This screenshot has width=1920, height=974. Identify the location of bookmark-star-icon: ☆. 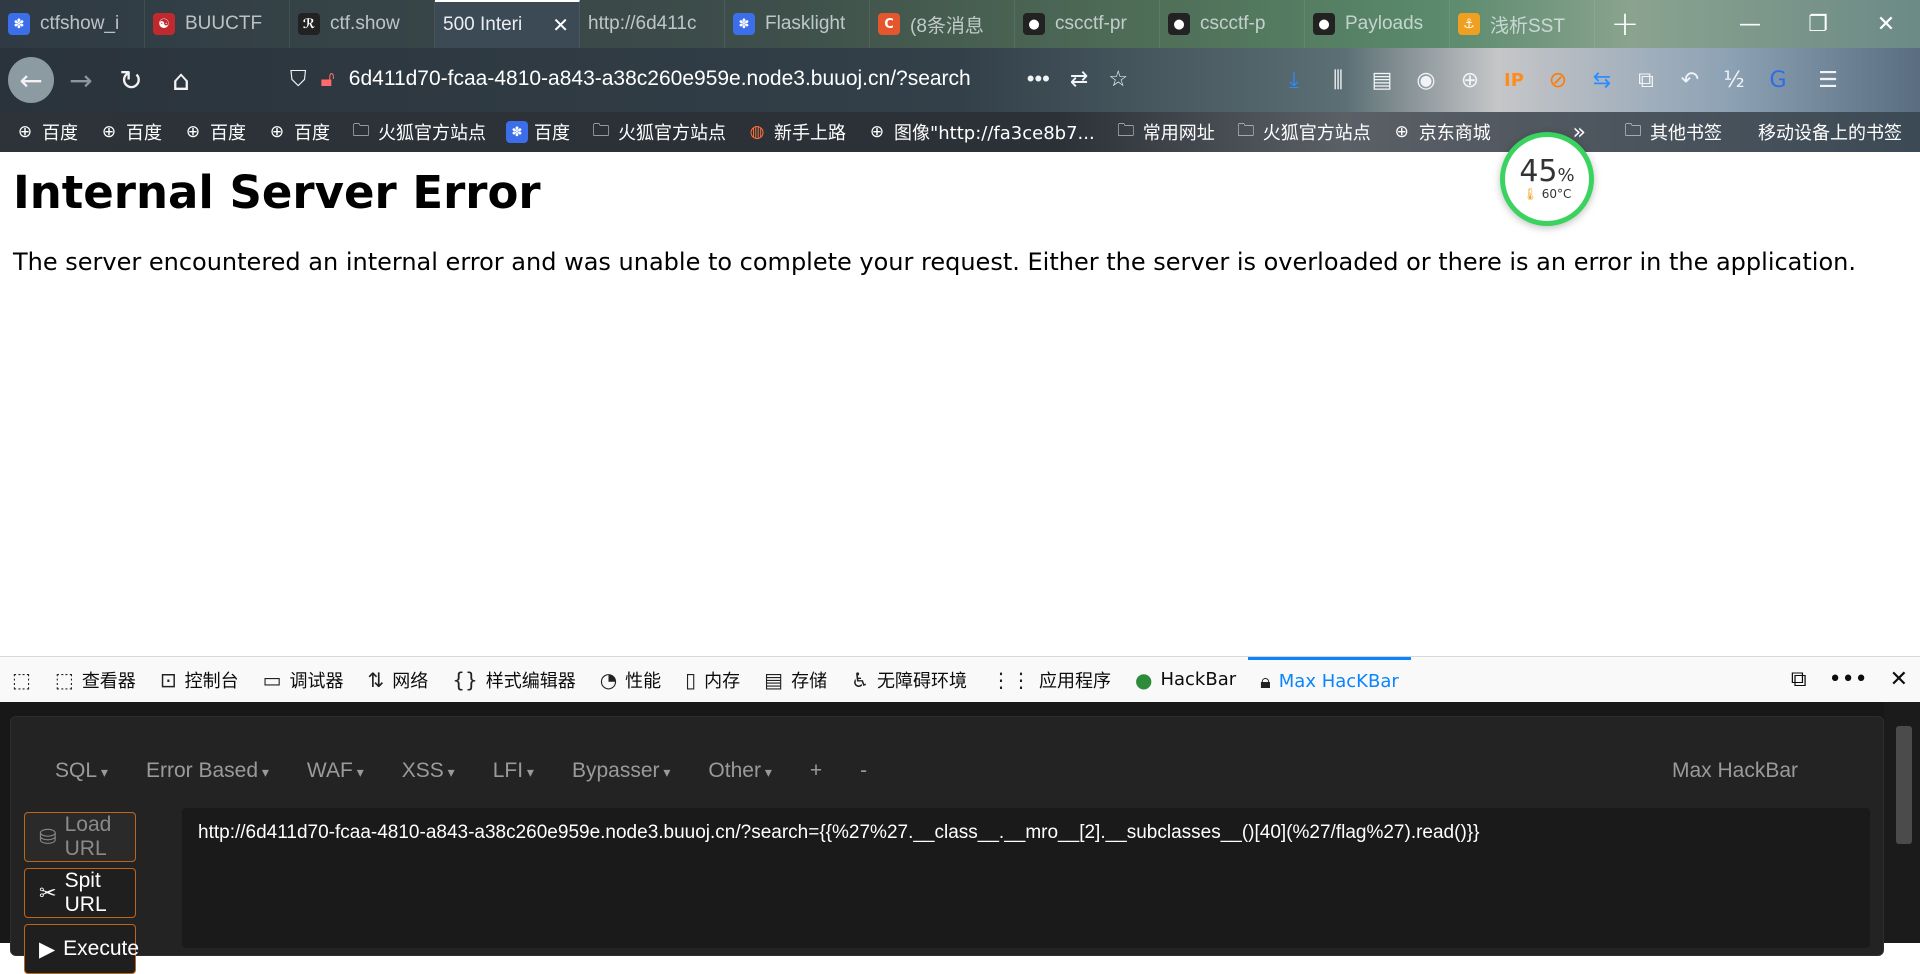
(1118, 79).